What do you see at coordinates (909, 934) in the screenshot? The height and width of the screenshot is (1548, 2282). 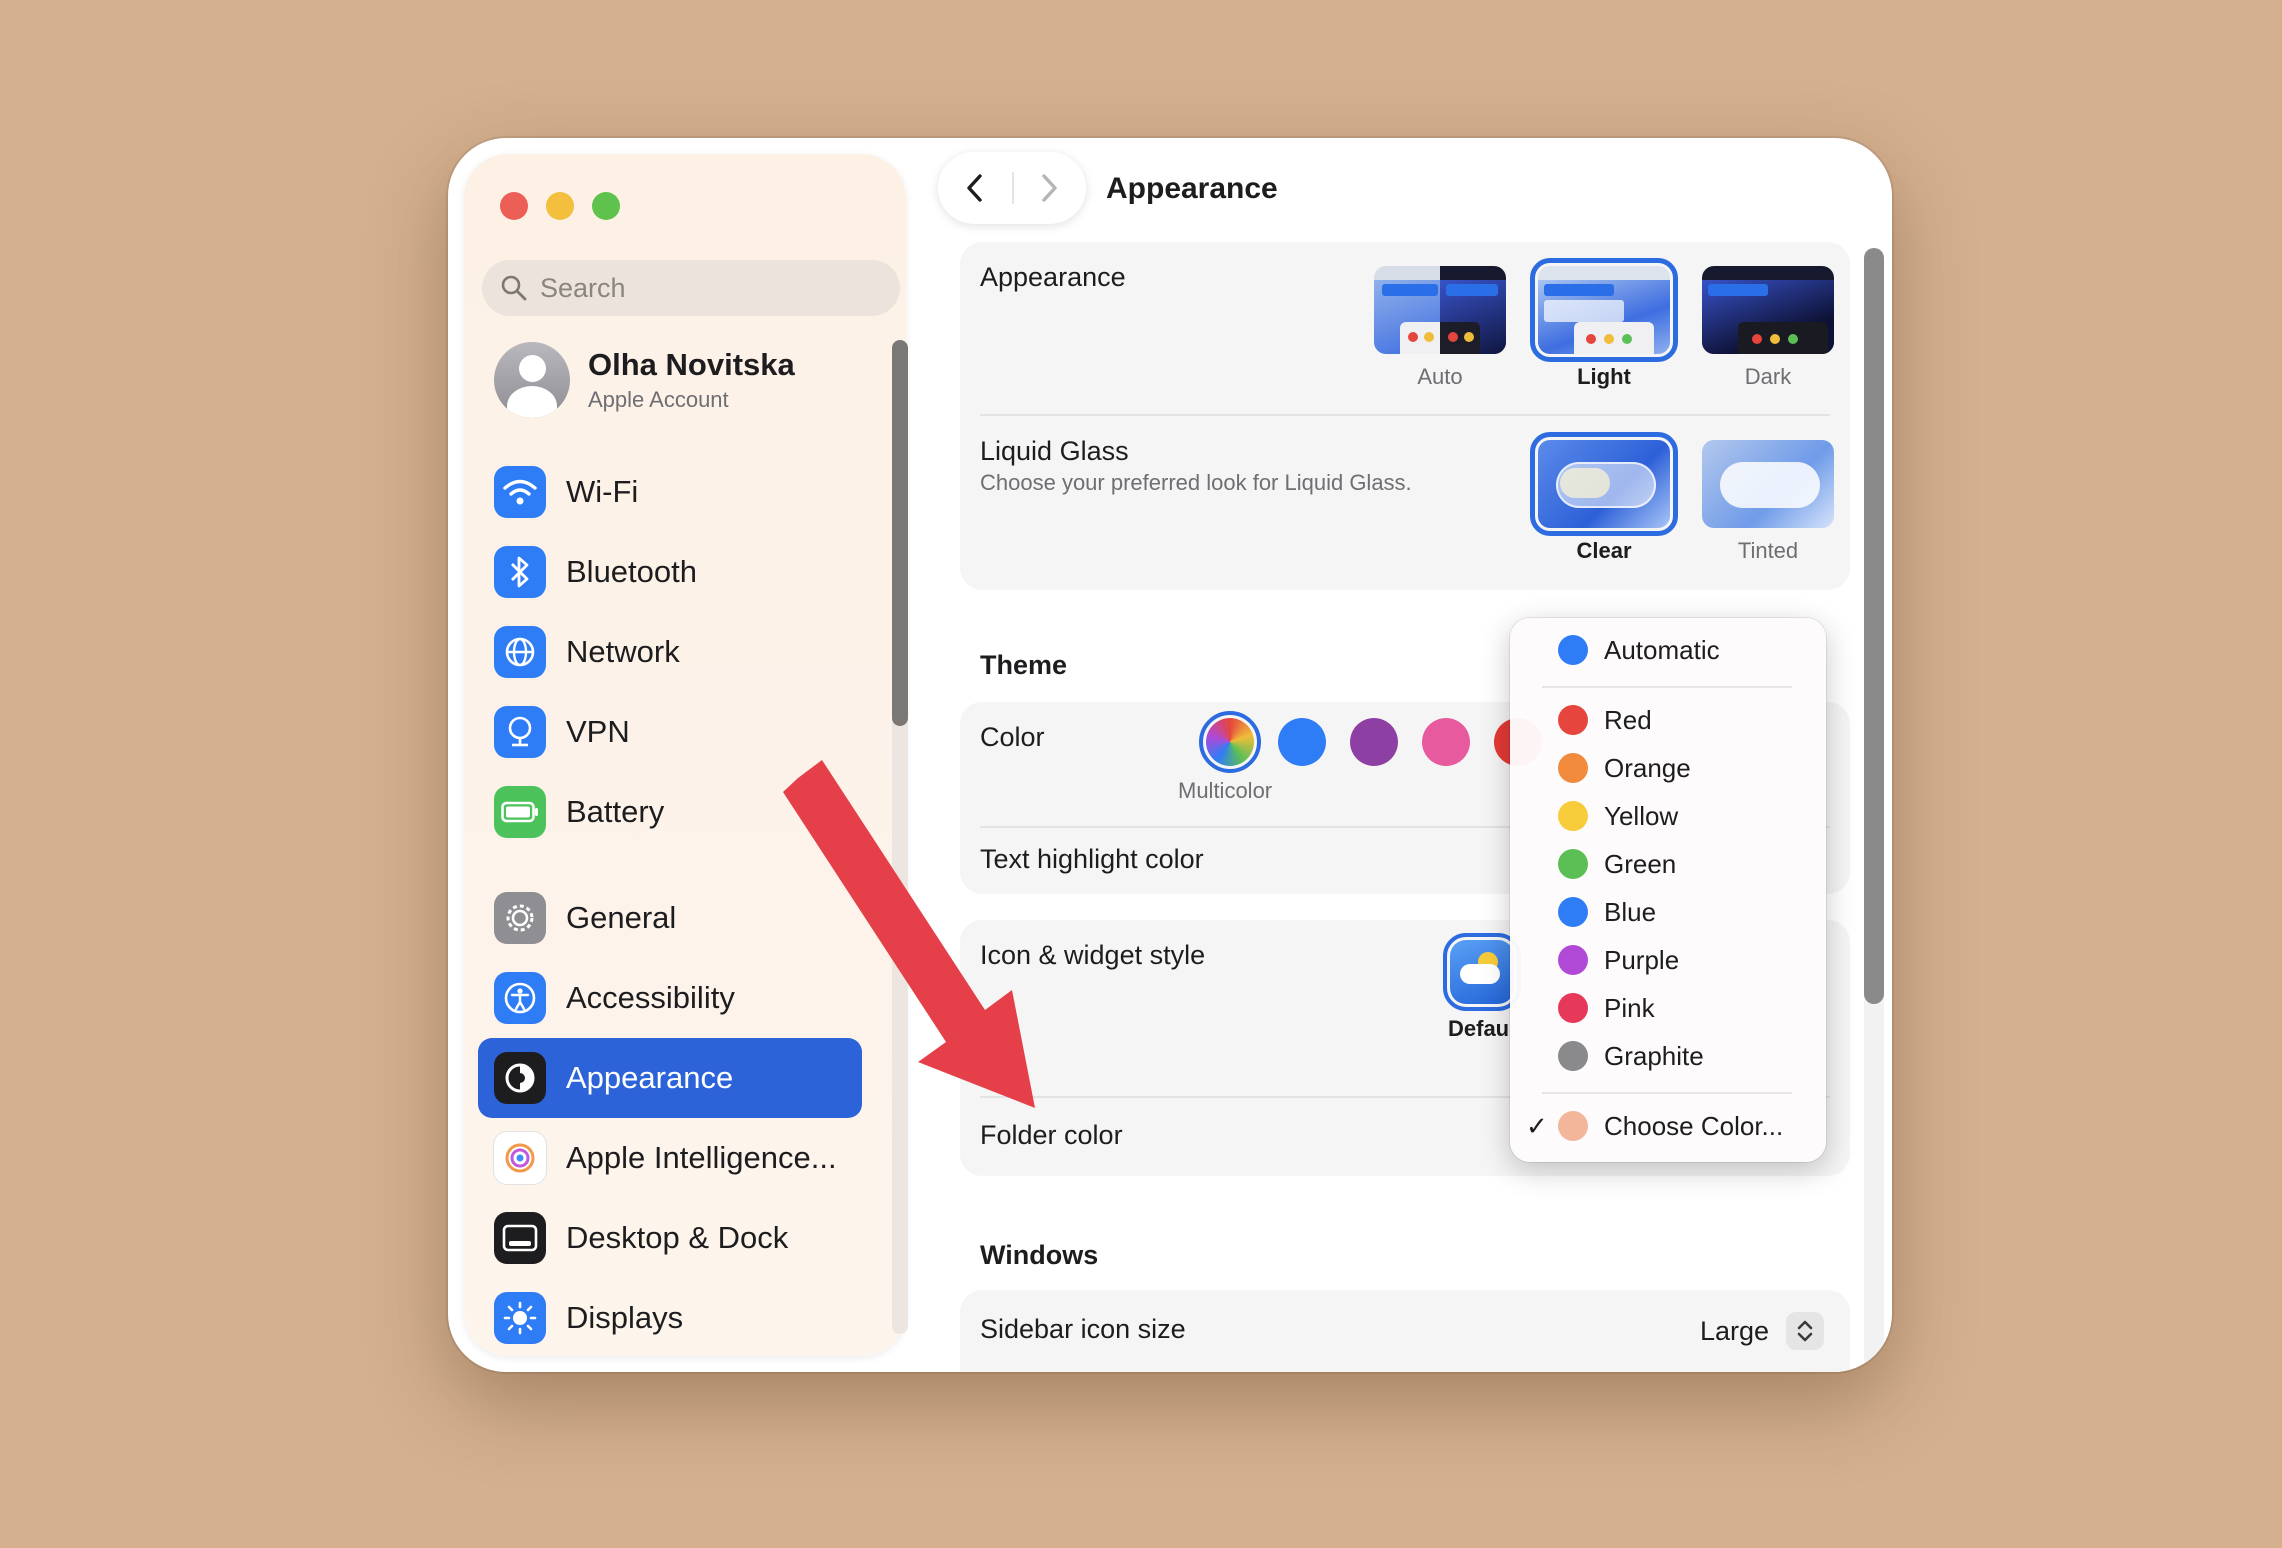 I see `annotation-arrow-icon` at bounding box center [909, 934].